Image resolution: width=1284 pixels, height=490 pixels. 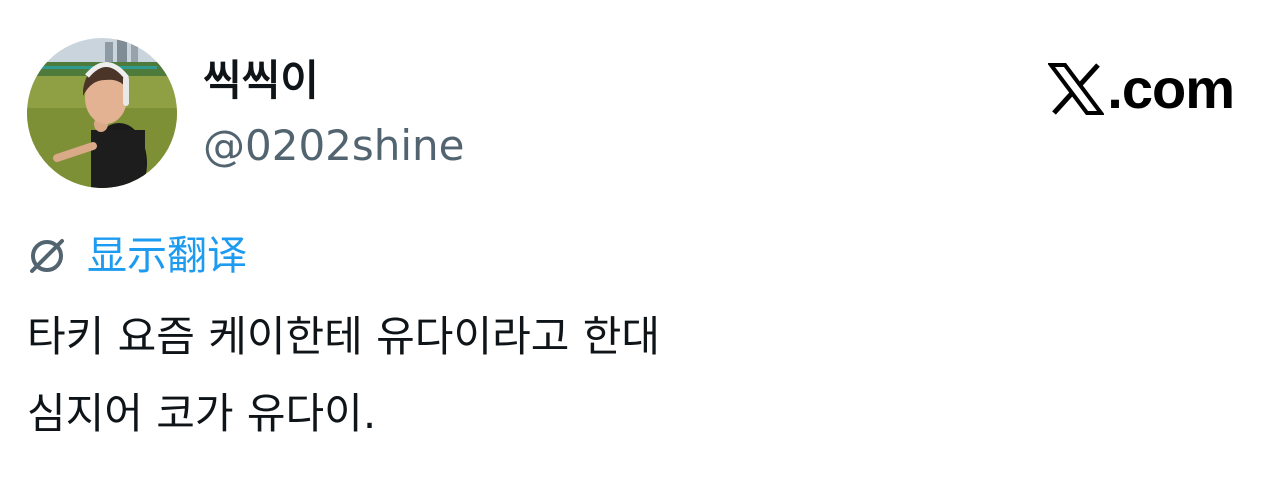 What do you see at coordinates (47, 256) in the screenshot?
I see `globe-icon` at bounding box center [47, 256].